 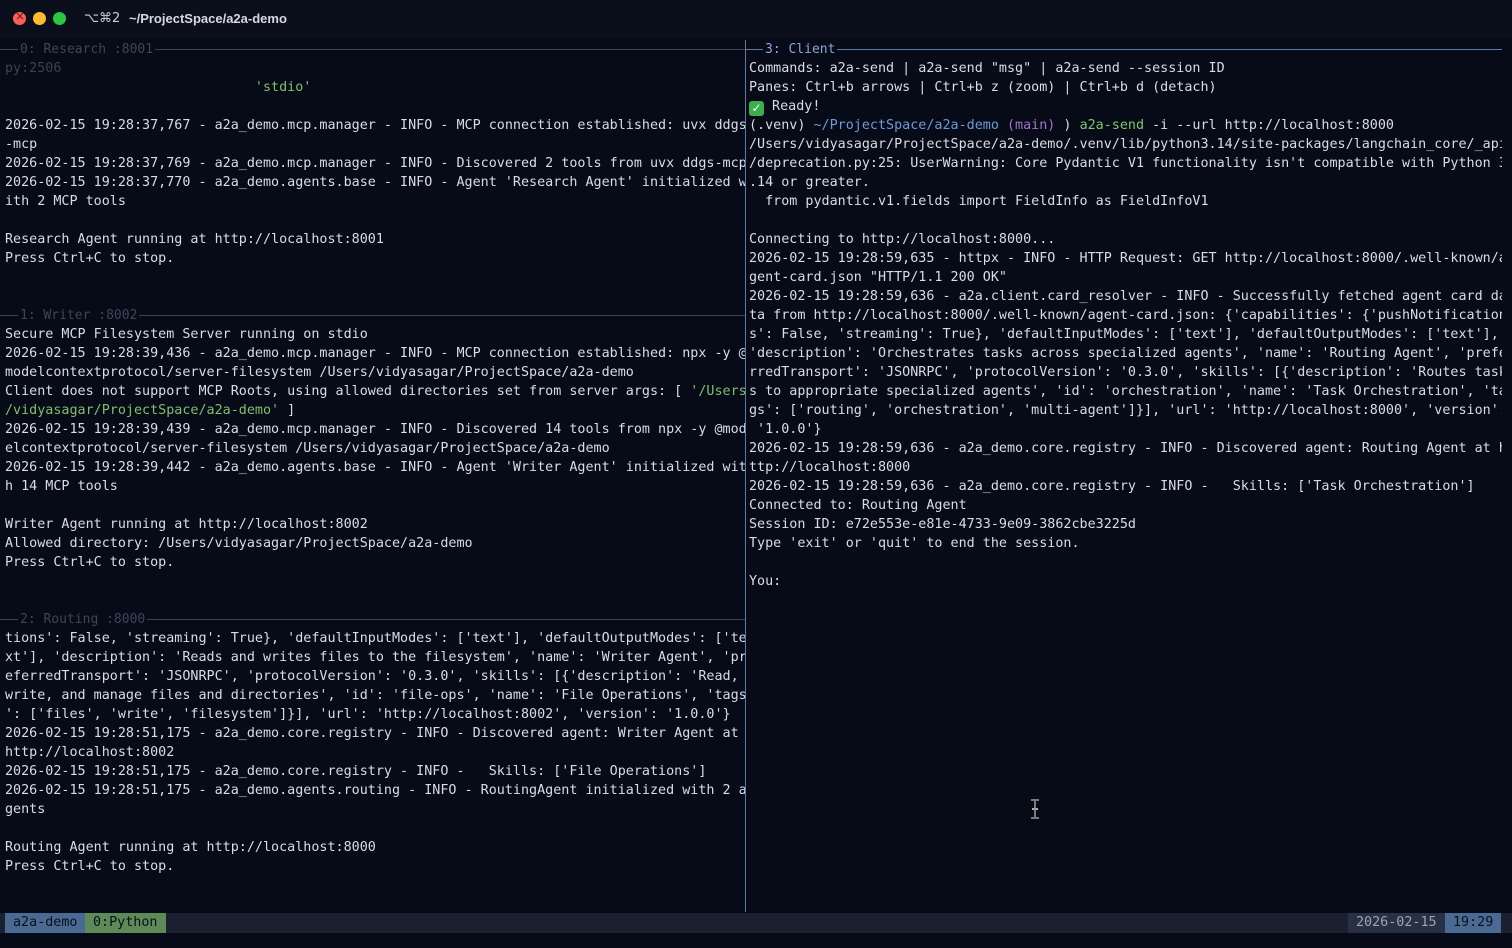 I want to click on terminal-line: ✓ Ready!, so click(x=1125, y=106).